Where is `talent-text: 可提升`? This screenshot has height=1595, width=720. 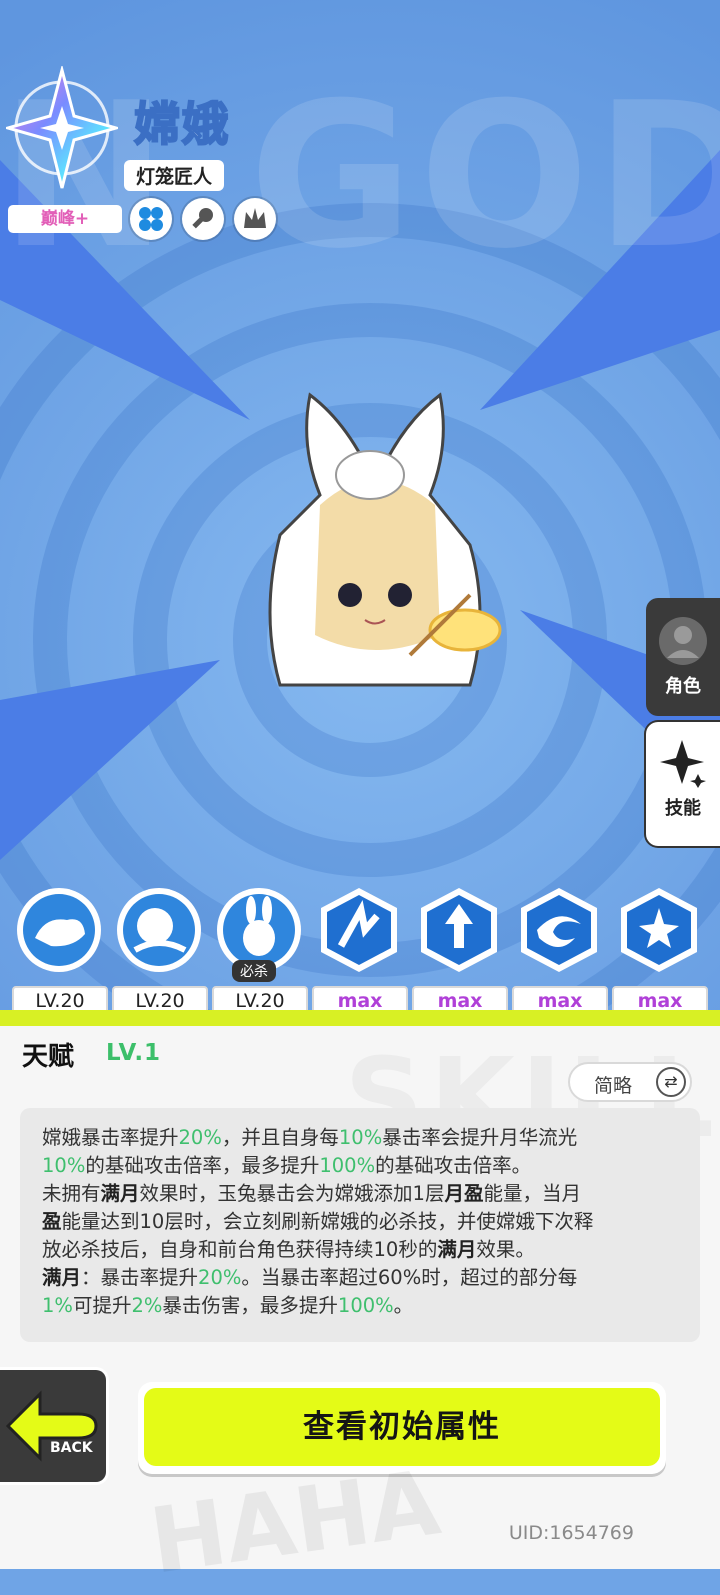
talent-text: 可提升 is located at coordinates (102, 1305).